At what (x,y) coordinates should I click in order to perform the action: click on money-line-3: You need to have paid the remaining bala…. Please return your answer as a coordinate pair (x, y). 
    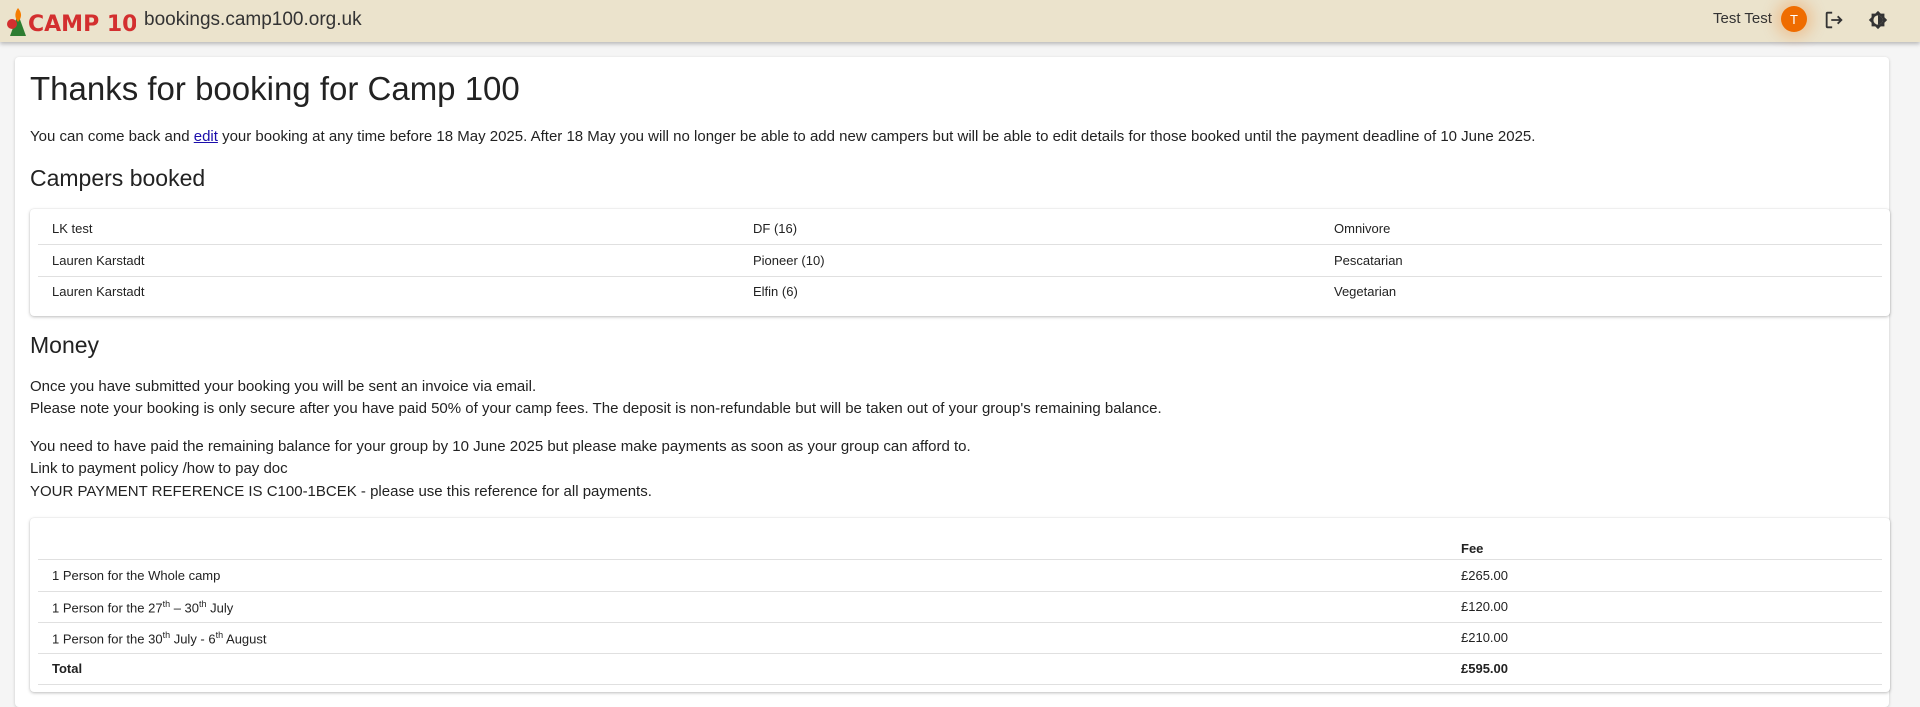
    Looking at the image, I should click on (500, 446).